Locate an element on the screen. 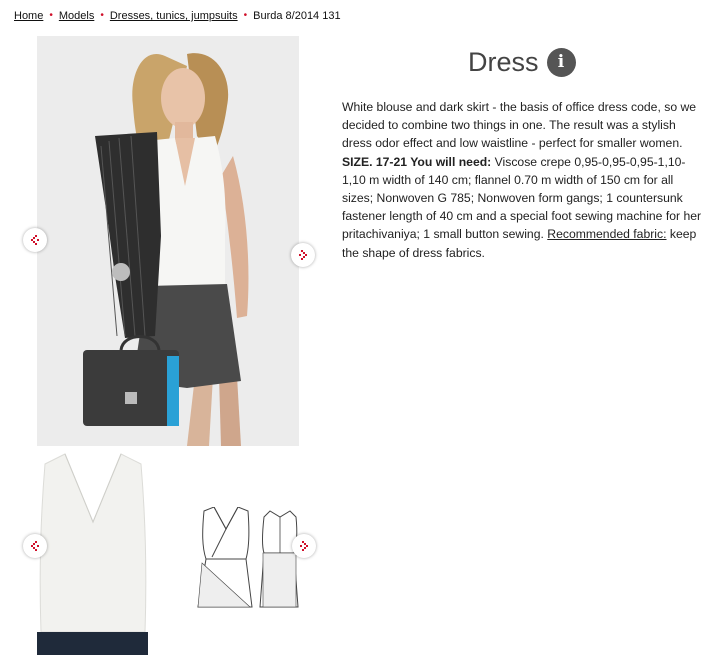 This screenshot has width=709, height=655. garment-illustration is located at coordinates (92, 553).